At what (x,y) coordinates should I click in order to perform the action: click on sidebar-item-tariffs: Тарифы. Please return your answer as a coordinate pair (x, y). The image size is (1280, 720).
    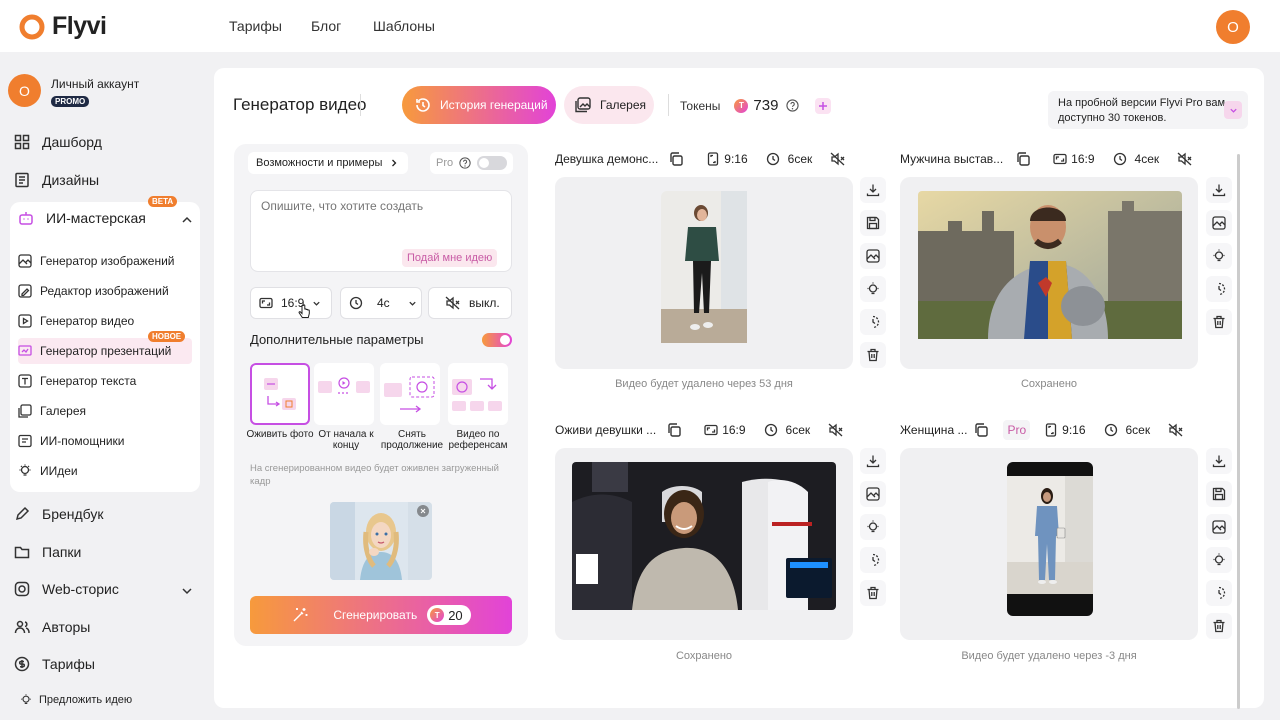
    Looking at the image, I should click on (54, 664).